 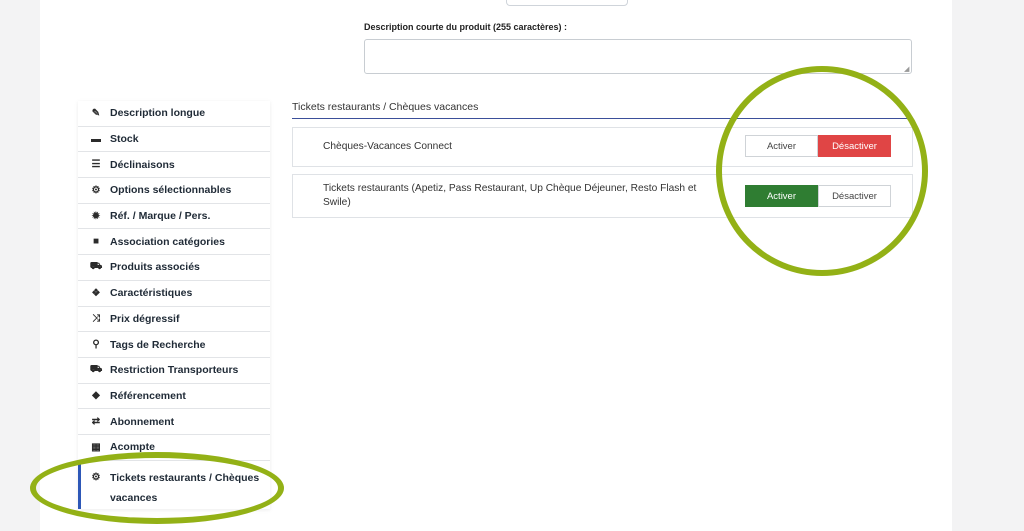 I want to click on sidebar-item-caracteristiques: ❖ Caractéristiques, so click(x=174, y=294).